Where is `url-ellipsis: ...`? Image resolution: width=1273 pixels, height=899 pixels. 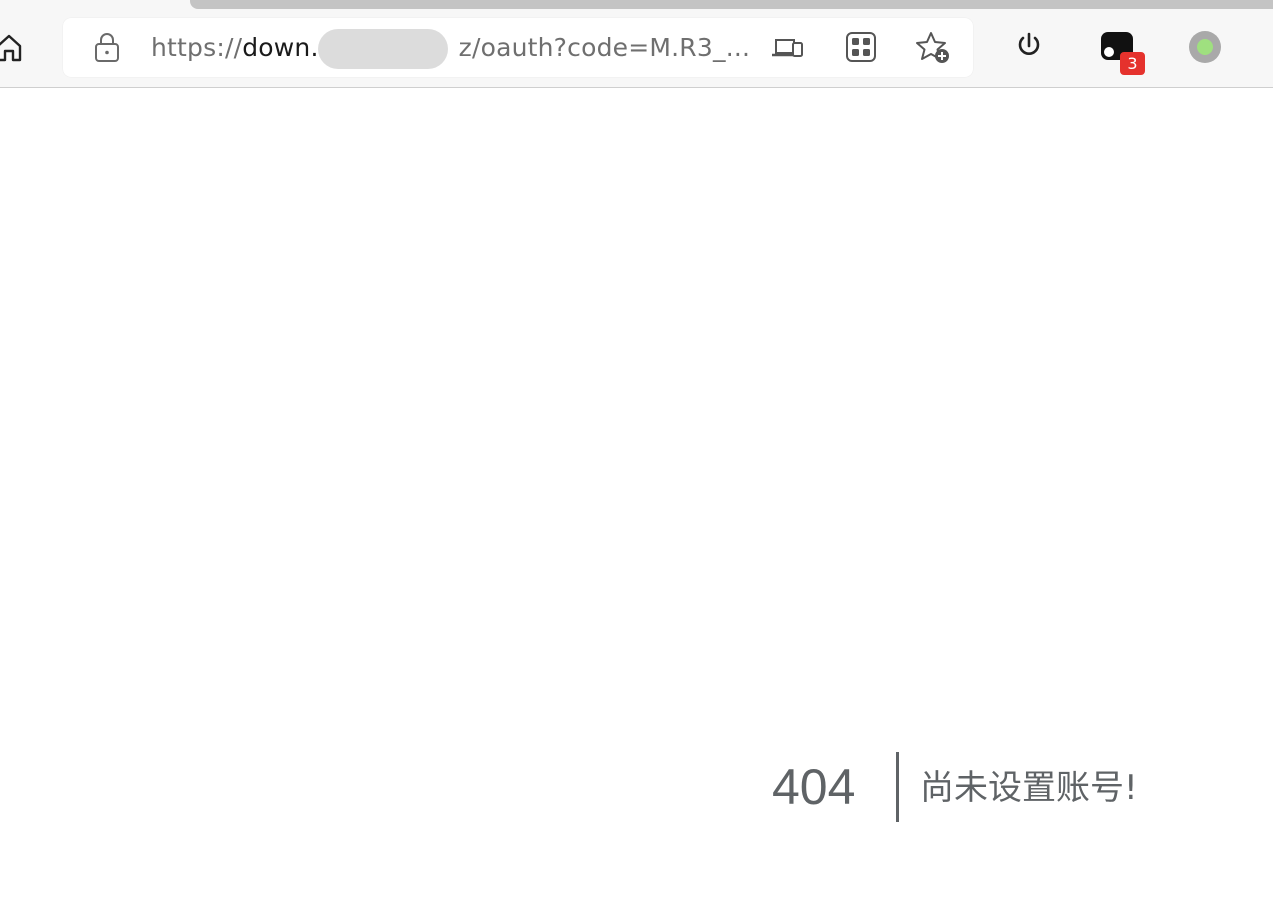
url-ellipsis: ... is located at coordinates (738, 47).